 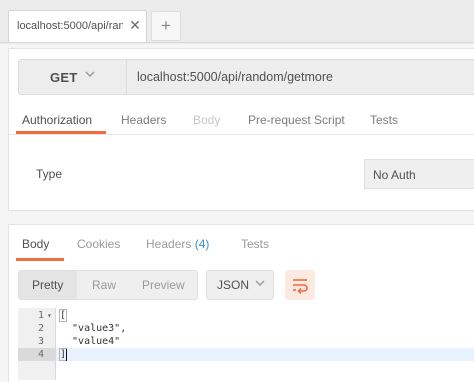 I want to click on response-tab-tests: Tests, so click(x=255, y=244).